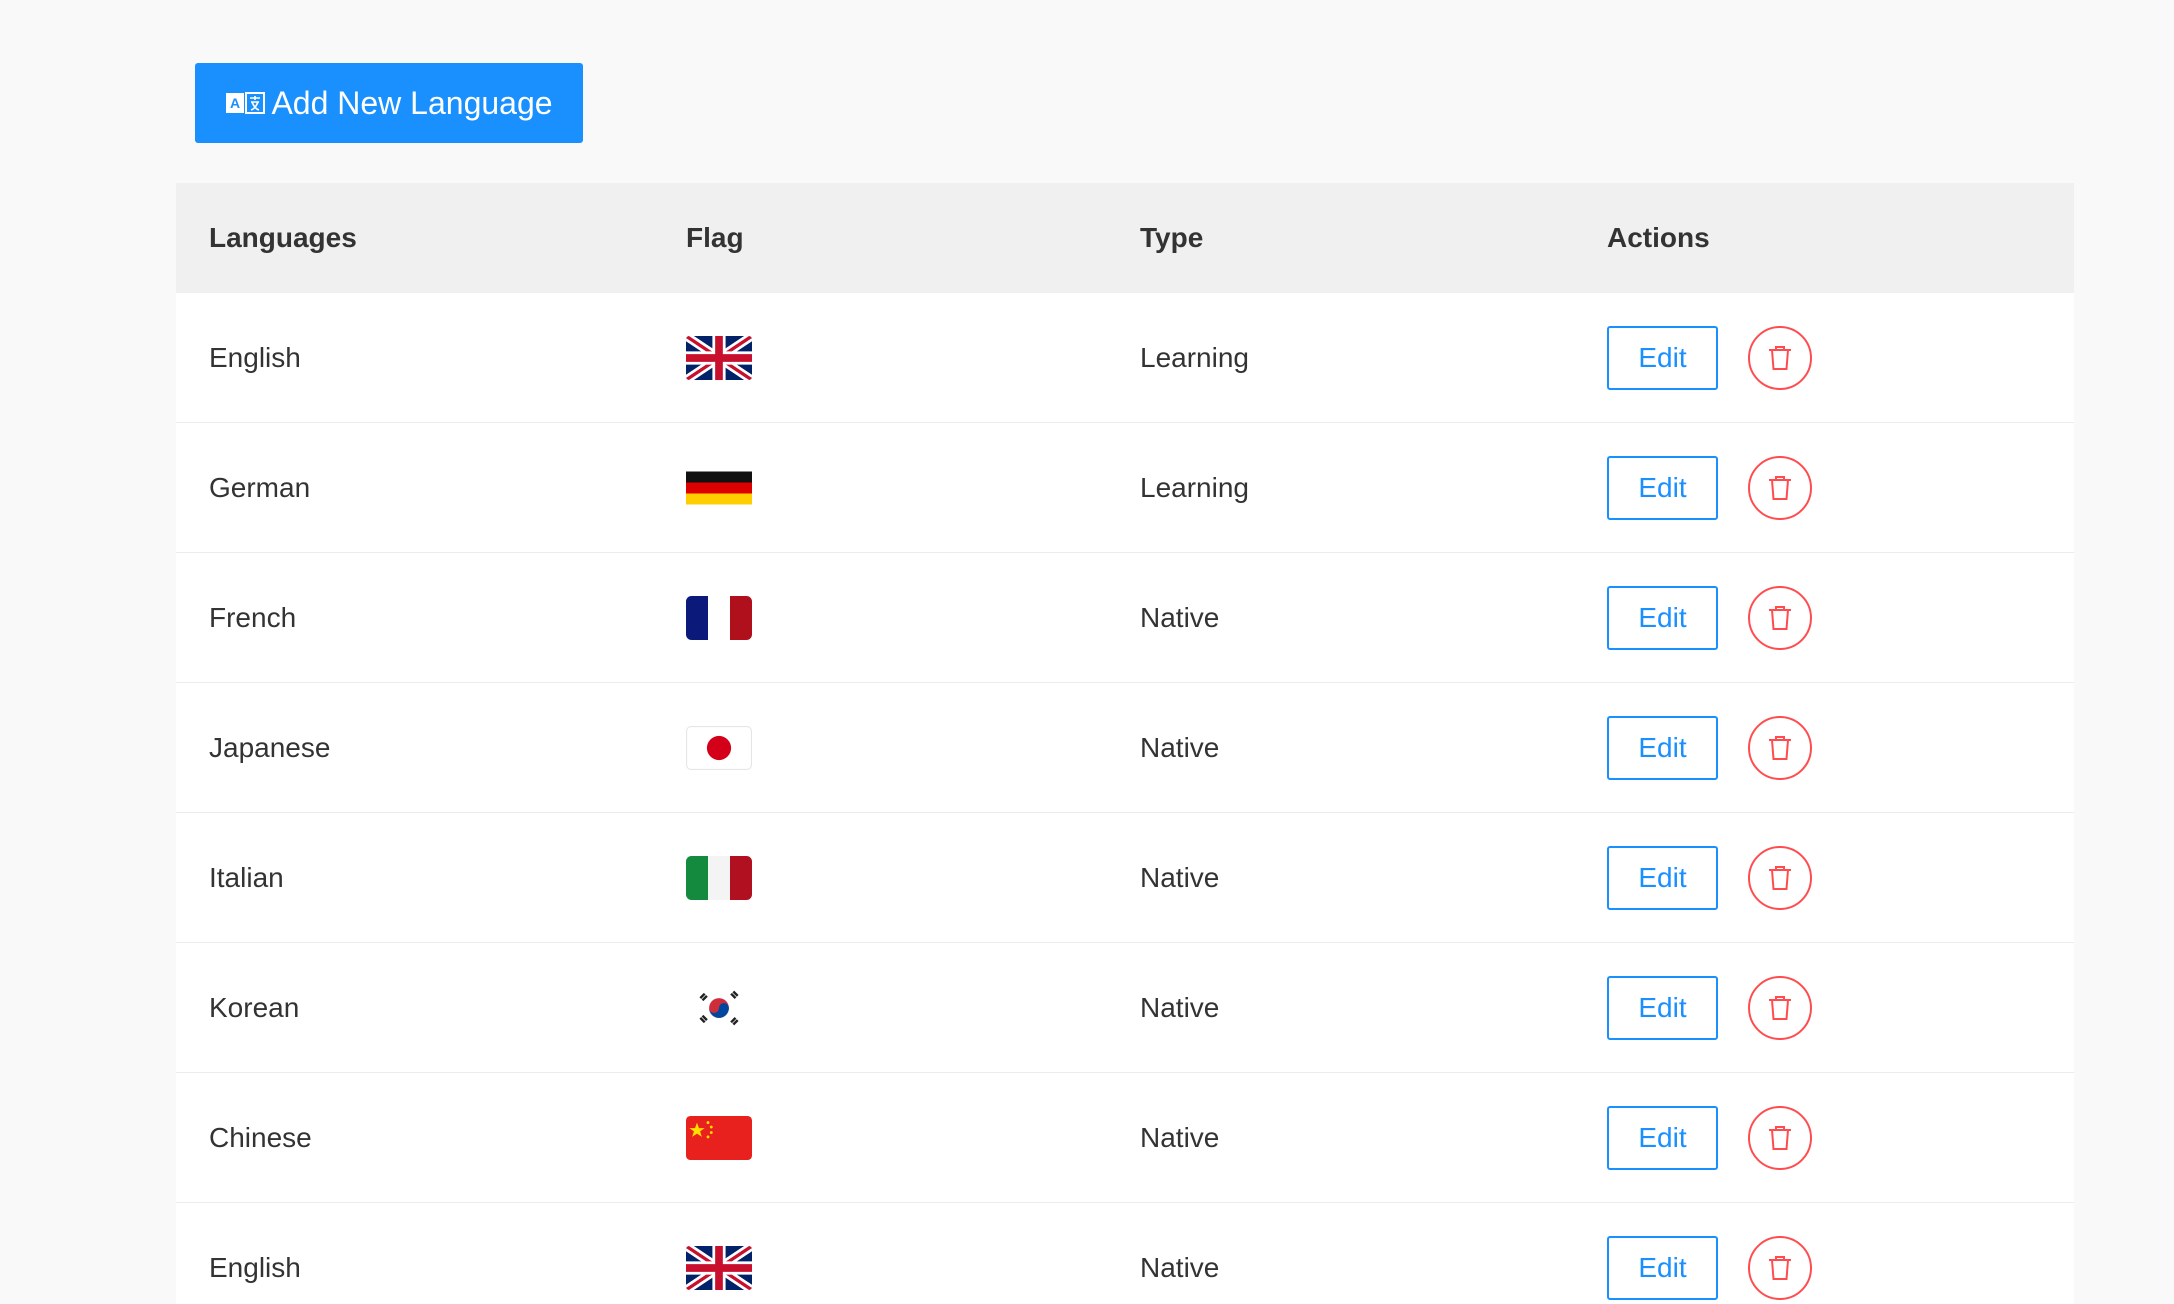 This screenshot has height=1304, width=2174. What do you see at coordinates (254, 1007) in the screenshot?
I see `language-name: Korean` at bounding box center [254, 1007].